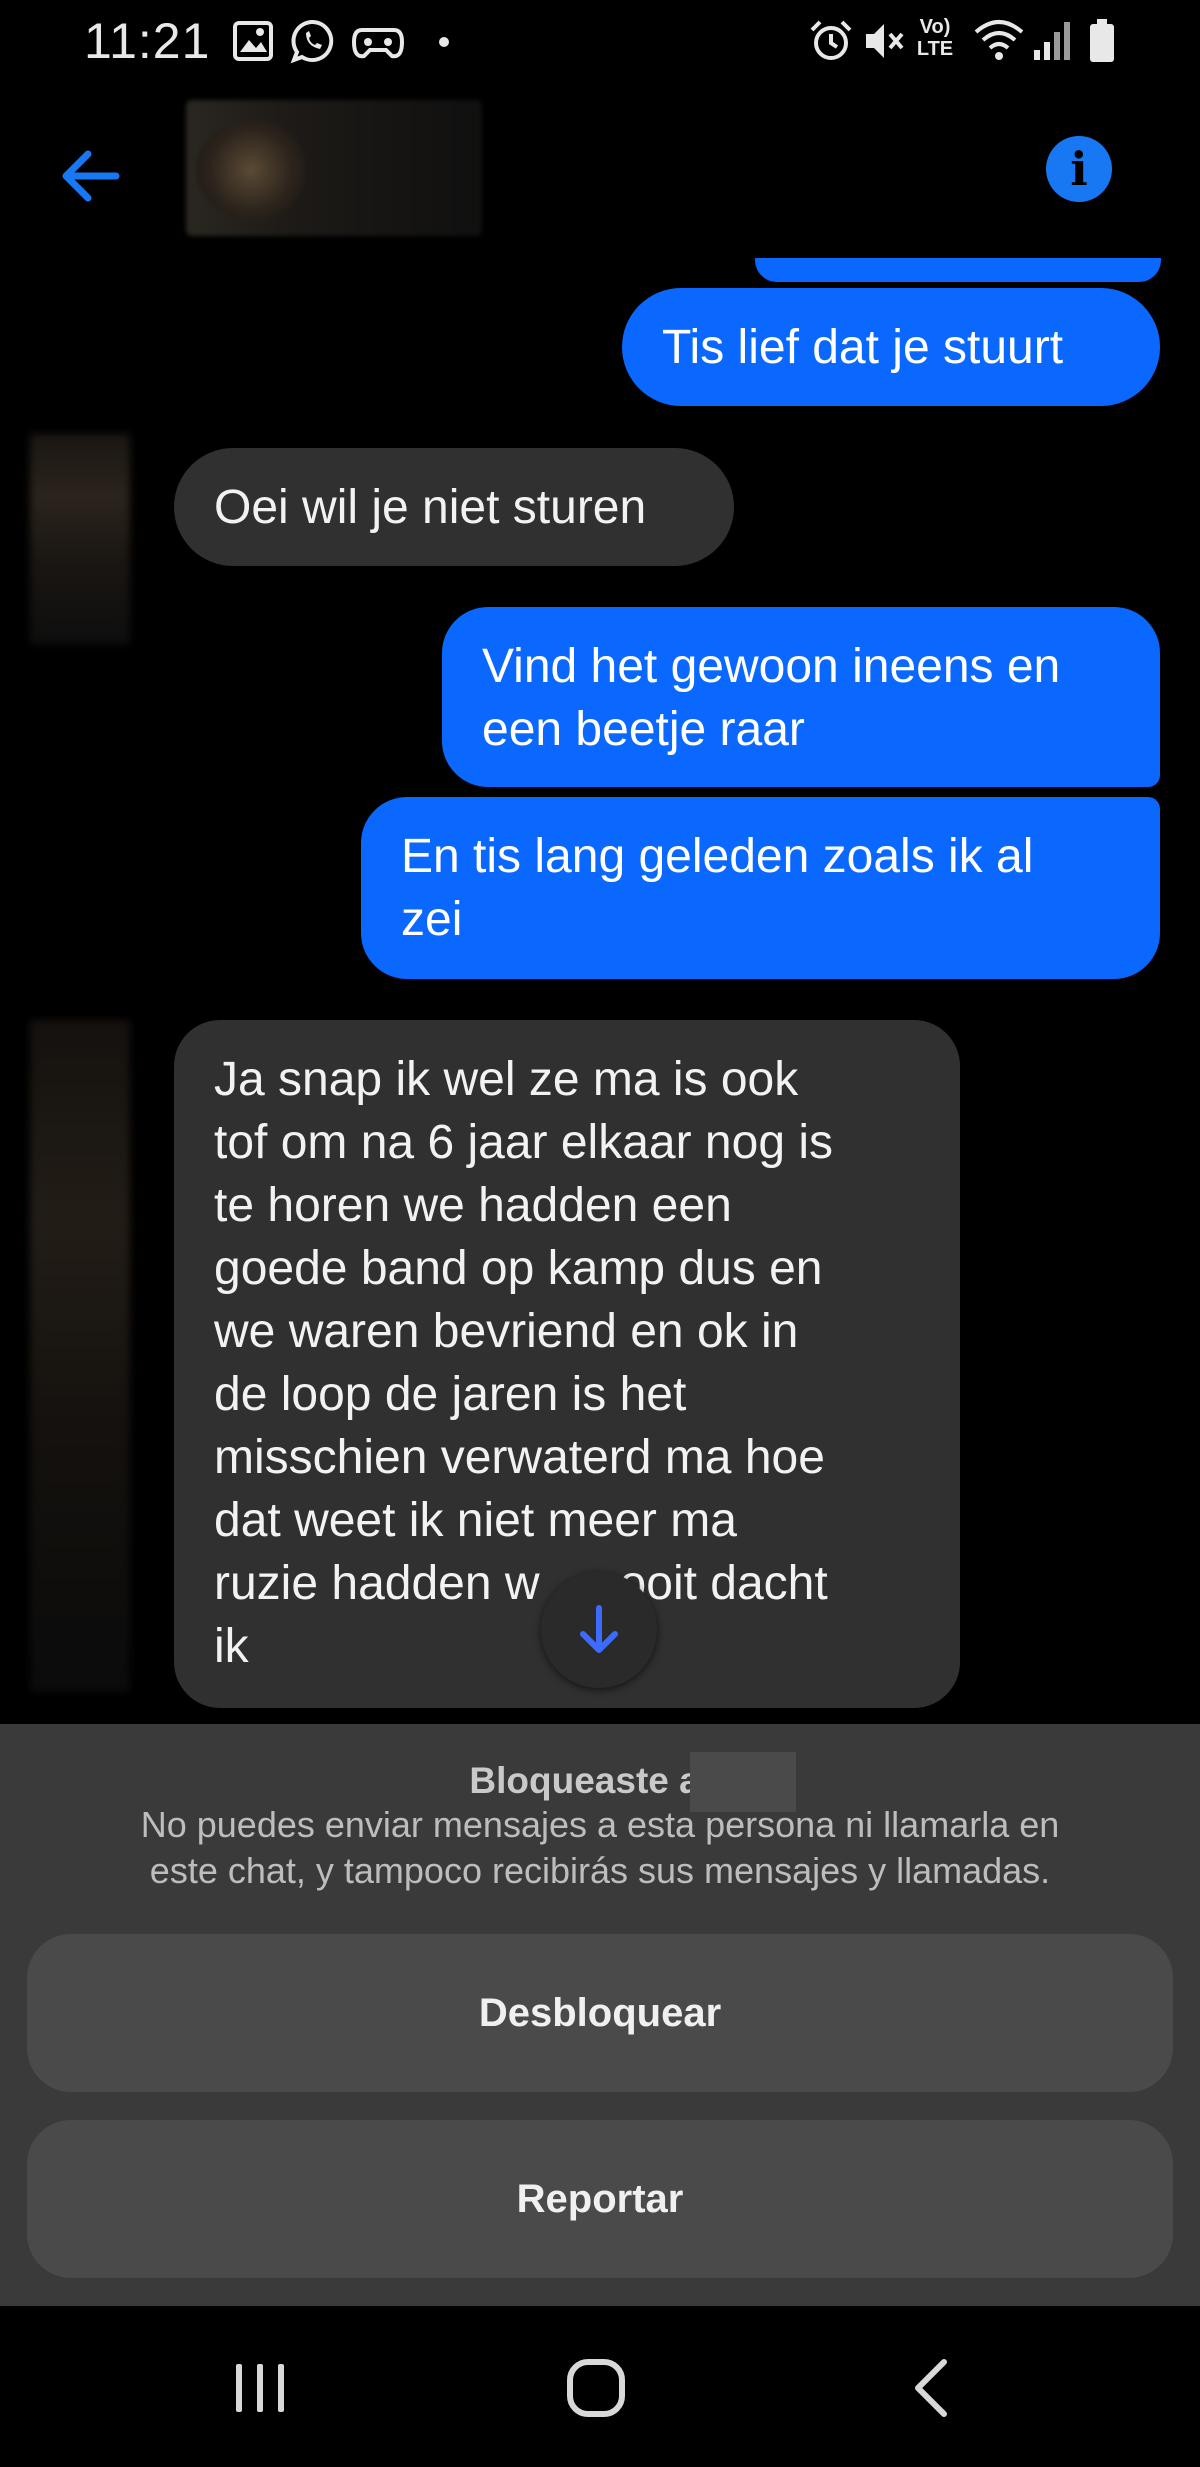 The image size is (1200, 2467). I want to click on dot-icon, so click(444, 42).